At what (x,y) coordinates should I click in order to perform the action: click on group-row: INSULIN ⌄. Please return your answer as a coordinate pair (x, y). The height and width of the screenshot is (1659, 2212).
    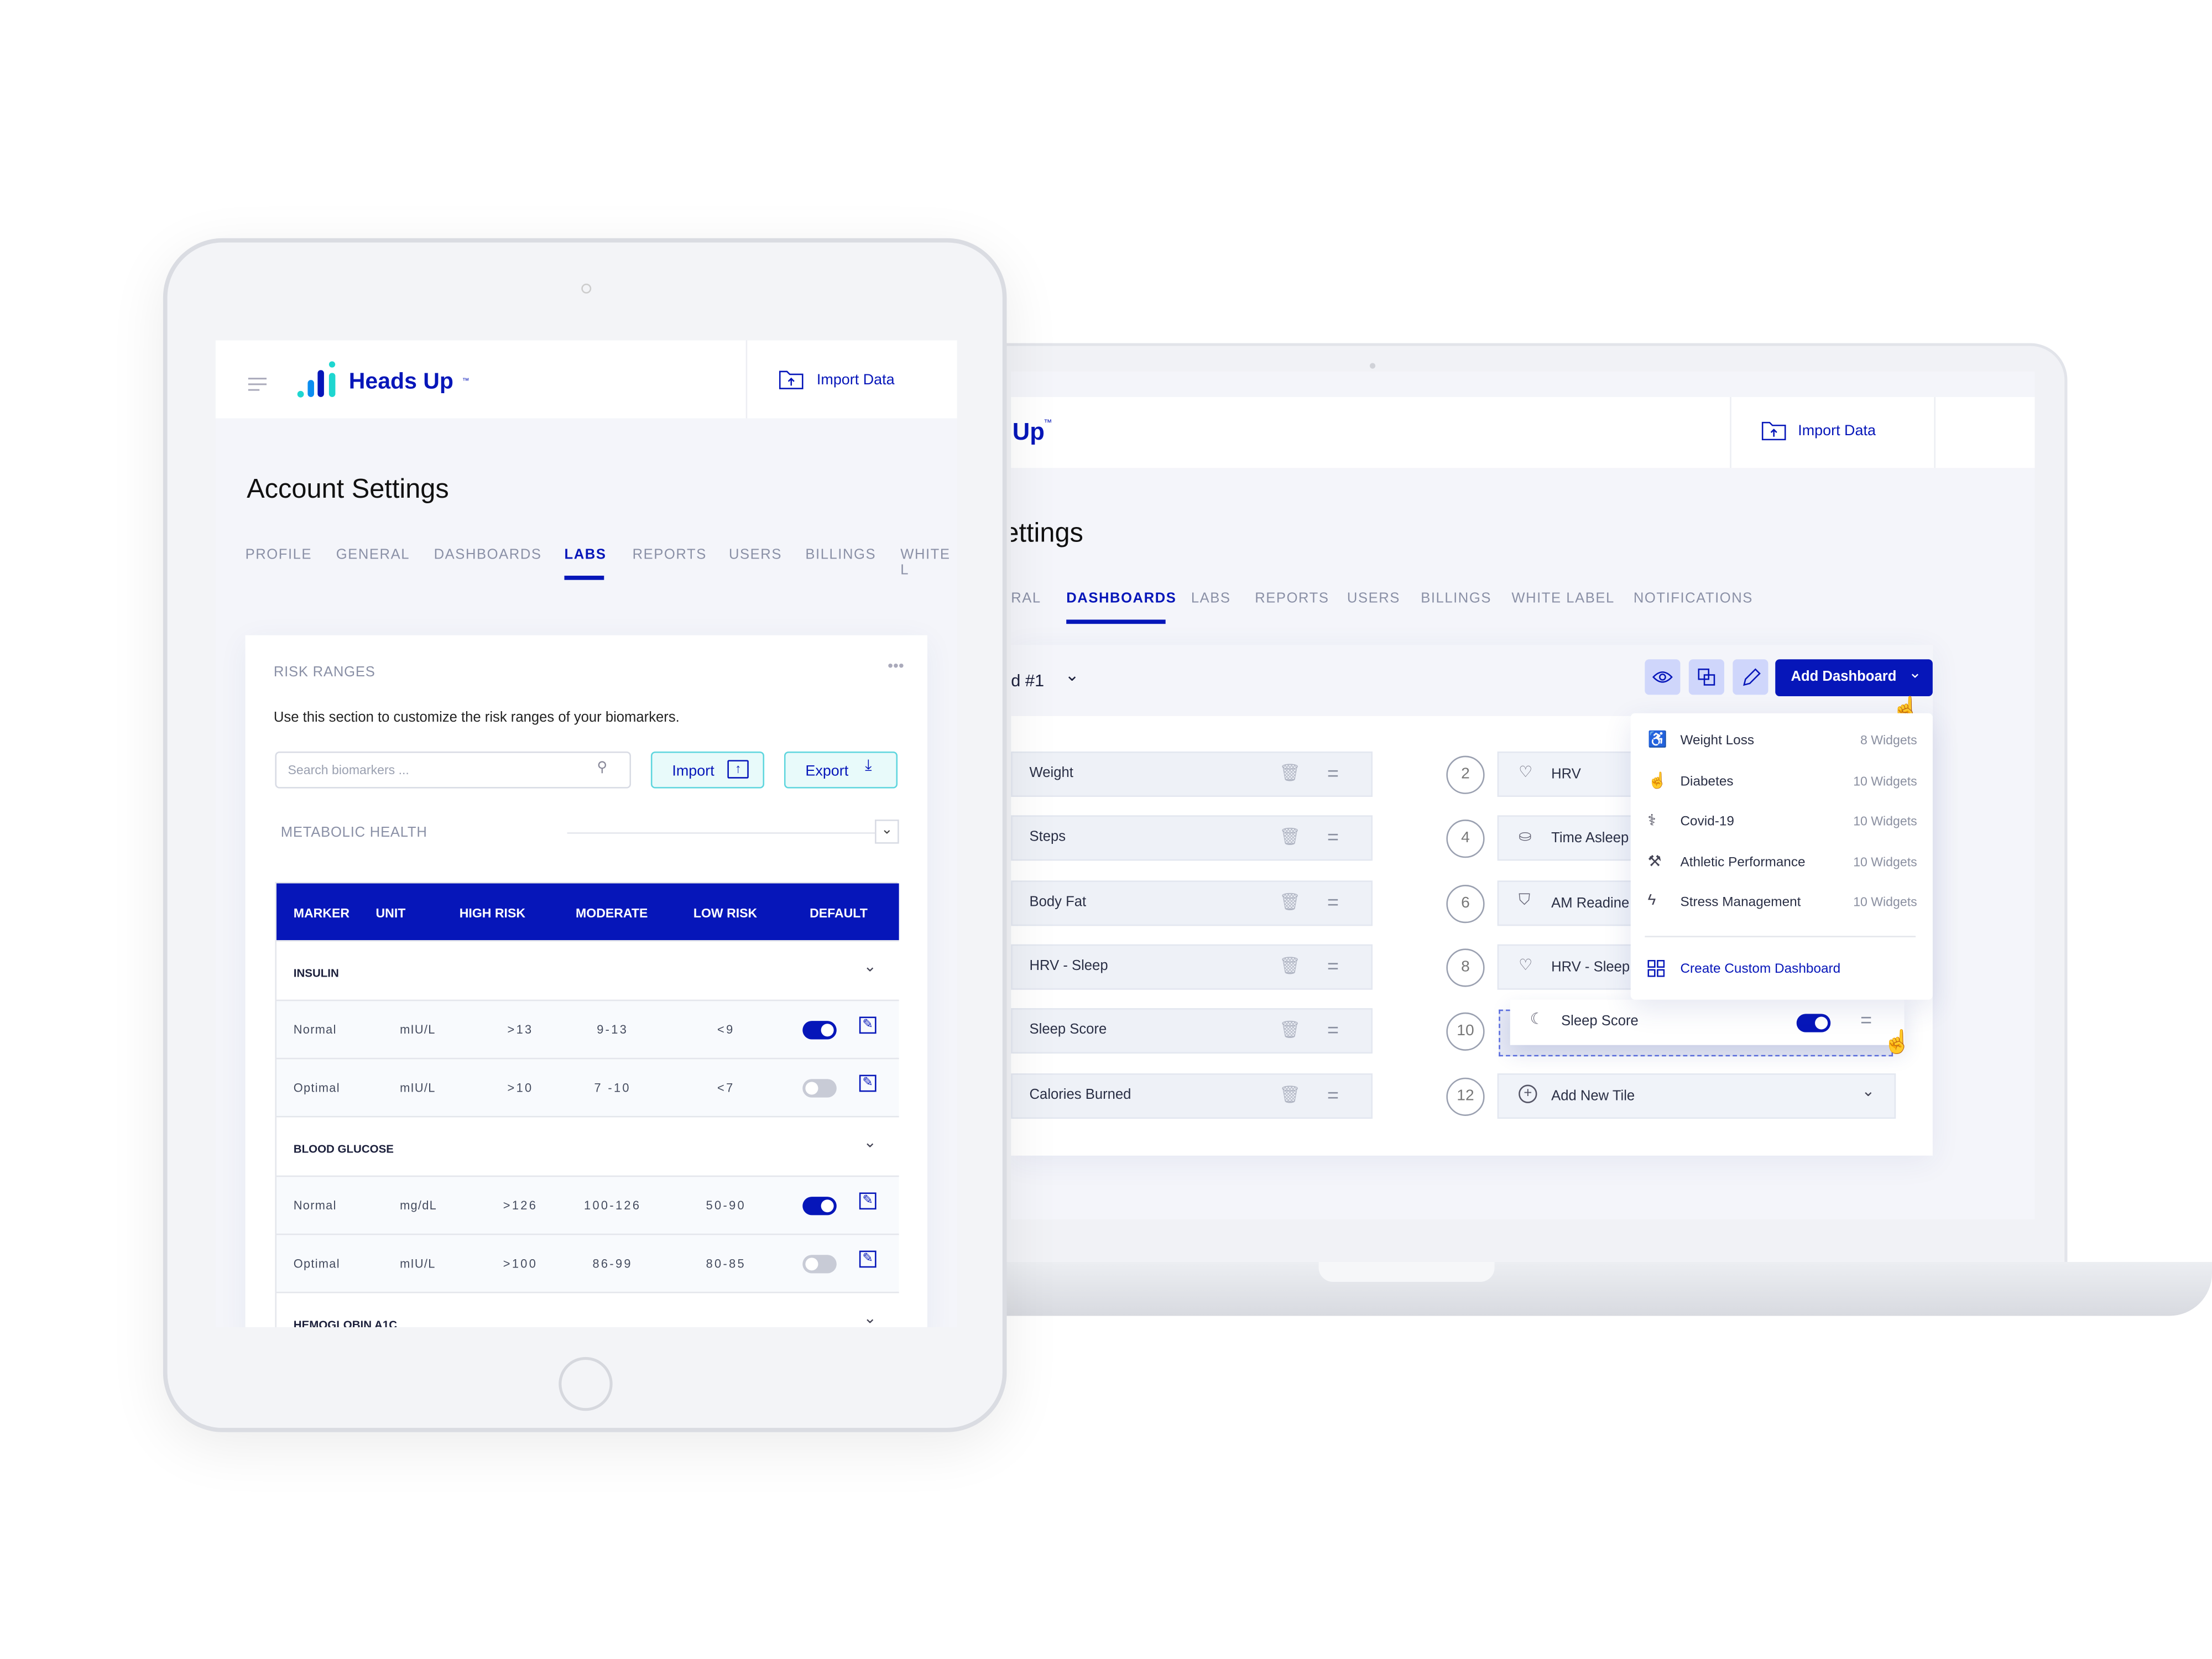
    Looking at the image, I should click on (587, 970).